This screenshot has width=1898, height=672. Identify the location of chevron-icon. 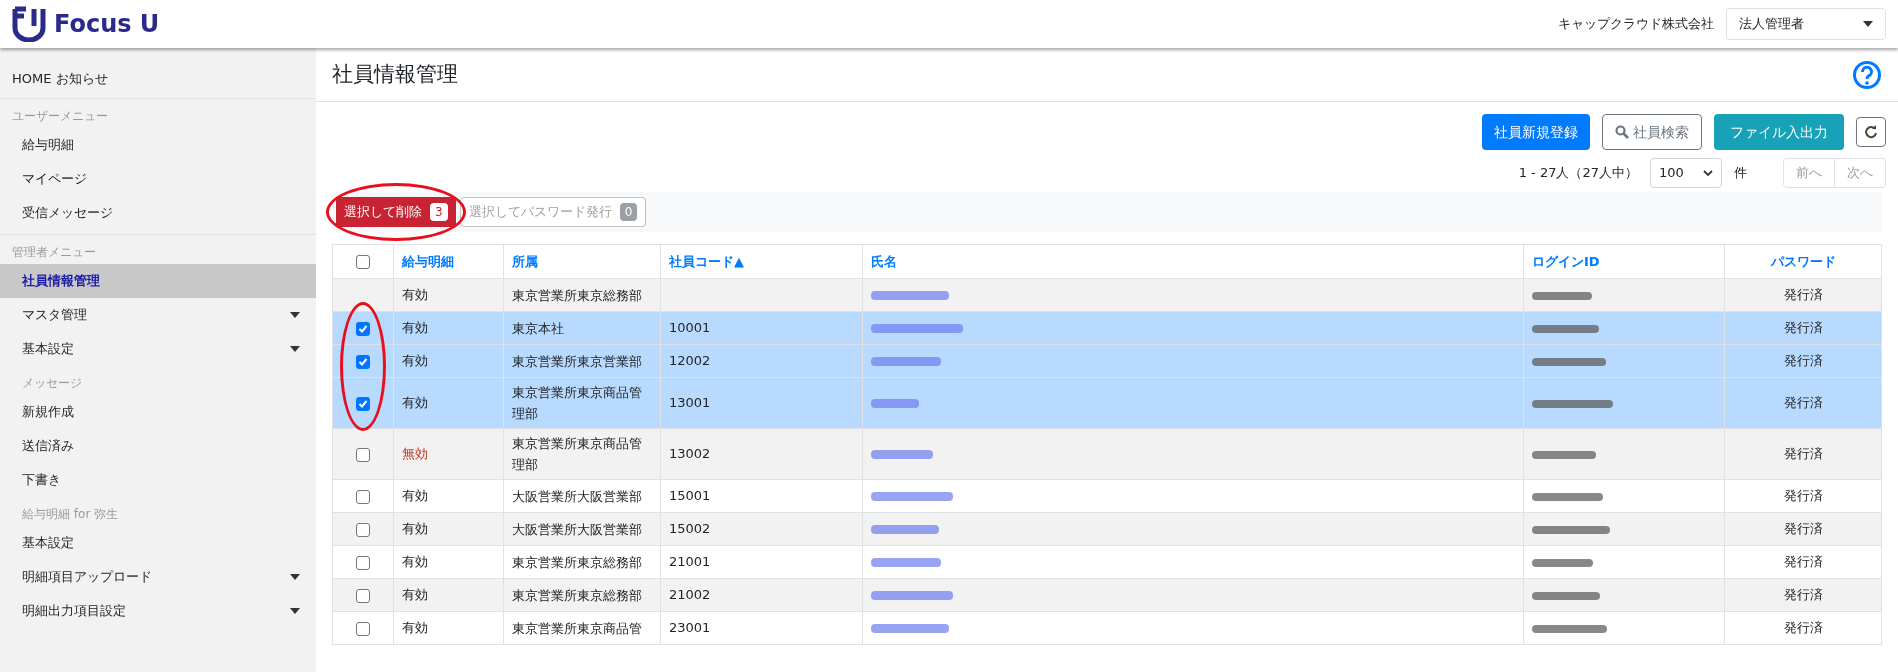
(1708, 173).